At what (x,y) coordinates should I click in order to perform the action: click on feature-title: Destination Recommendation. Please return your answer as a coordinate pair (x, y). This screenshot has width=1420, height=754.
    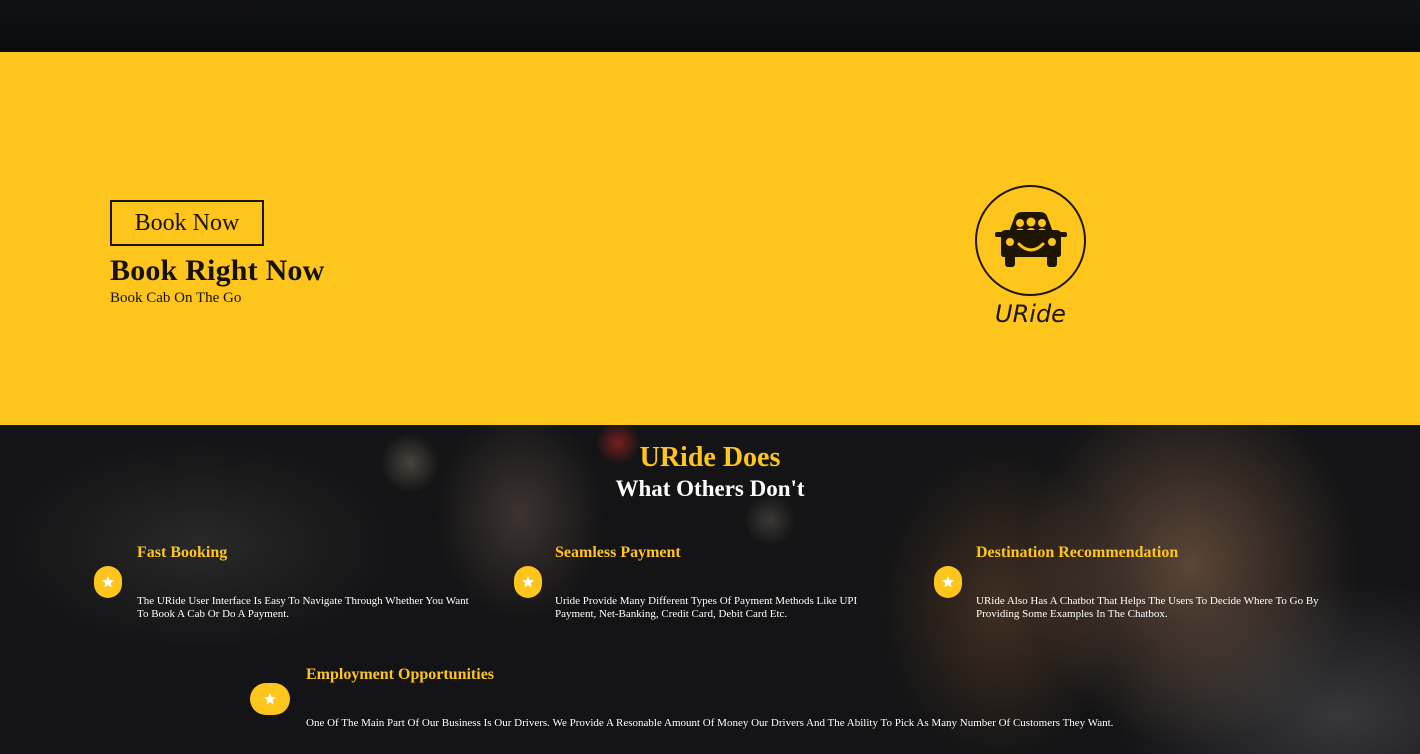
    Looking at the image, I should click on (1077, 552).